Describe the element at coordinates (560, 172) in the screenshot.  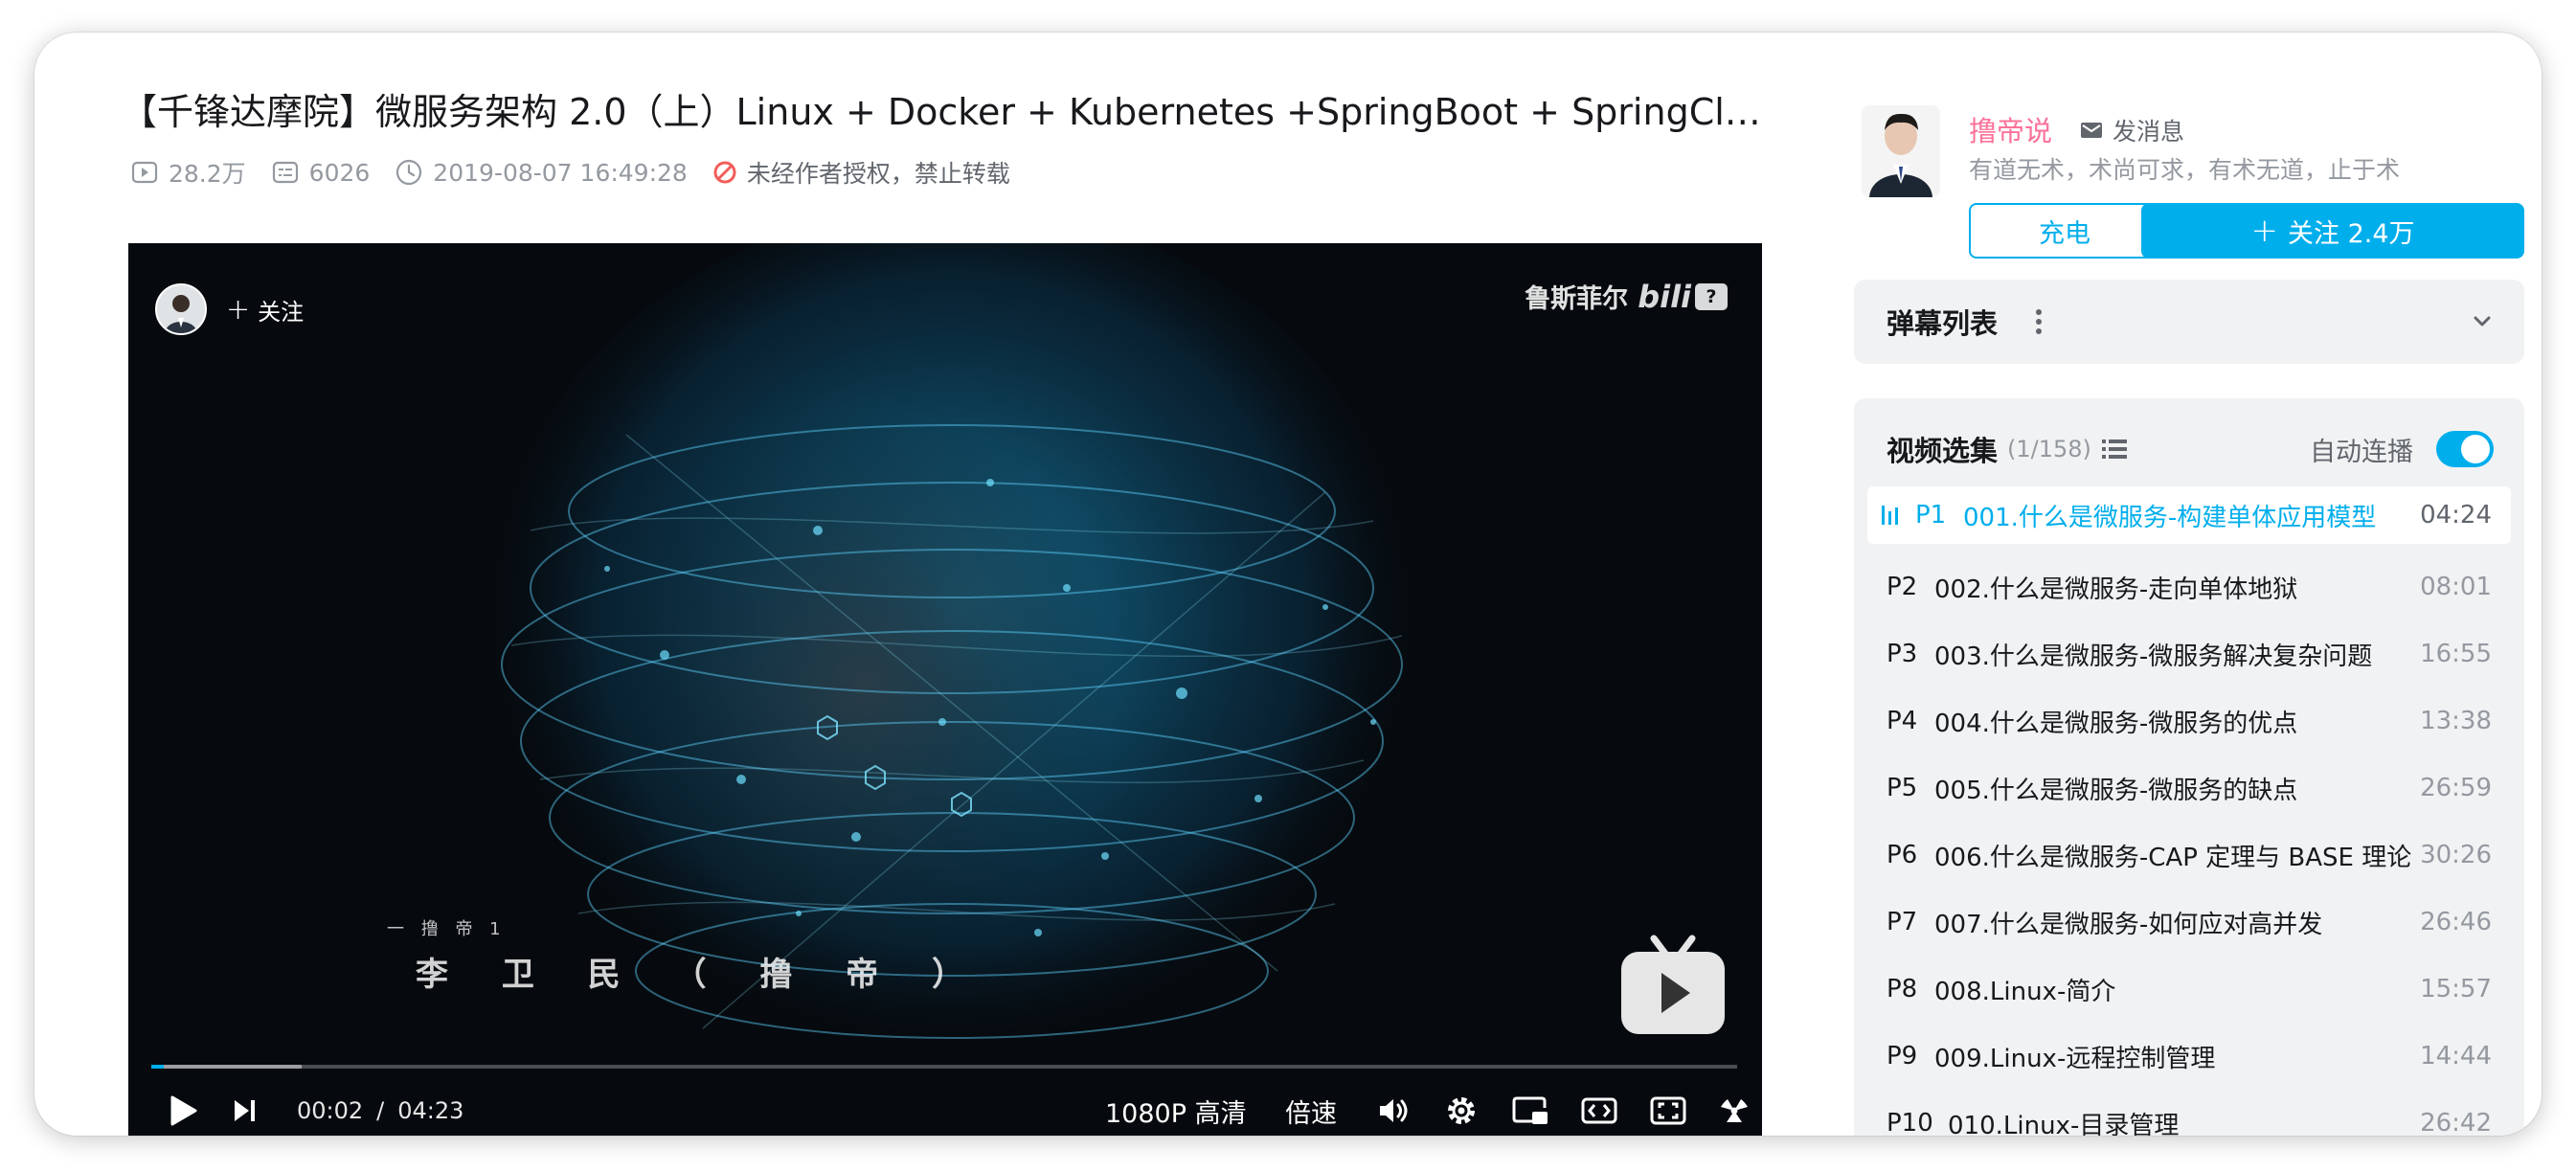
I see `publish-time: 2019-08-07 16:49:28` at that location.